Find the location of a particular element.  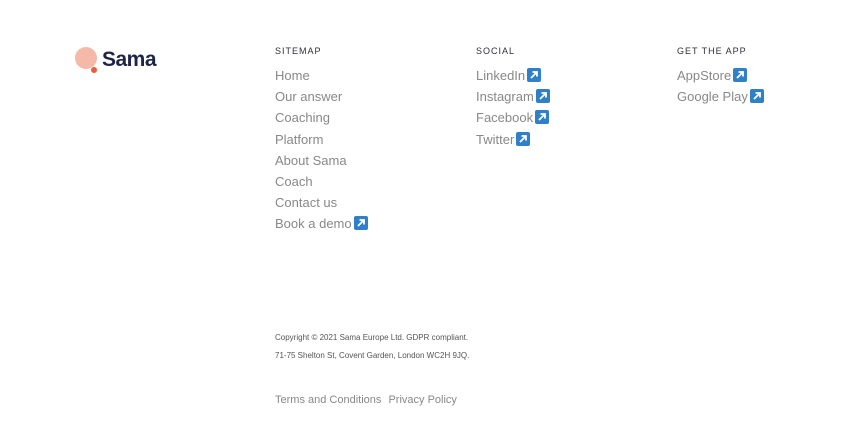

social-link-twitter: Twitter is located at coordinates (495, 139).